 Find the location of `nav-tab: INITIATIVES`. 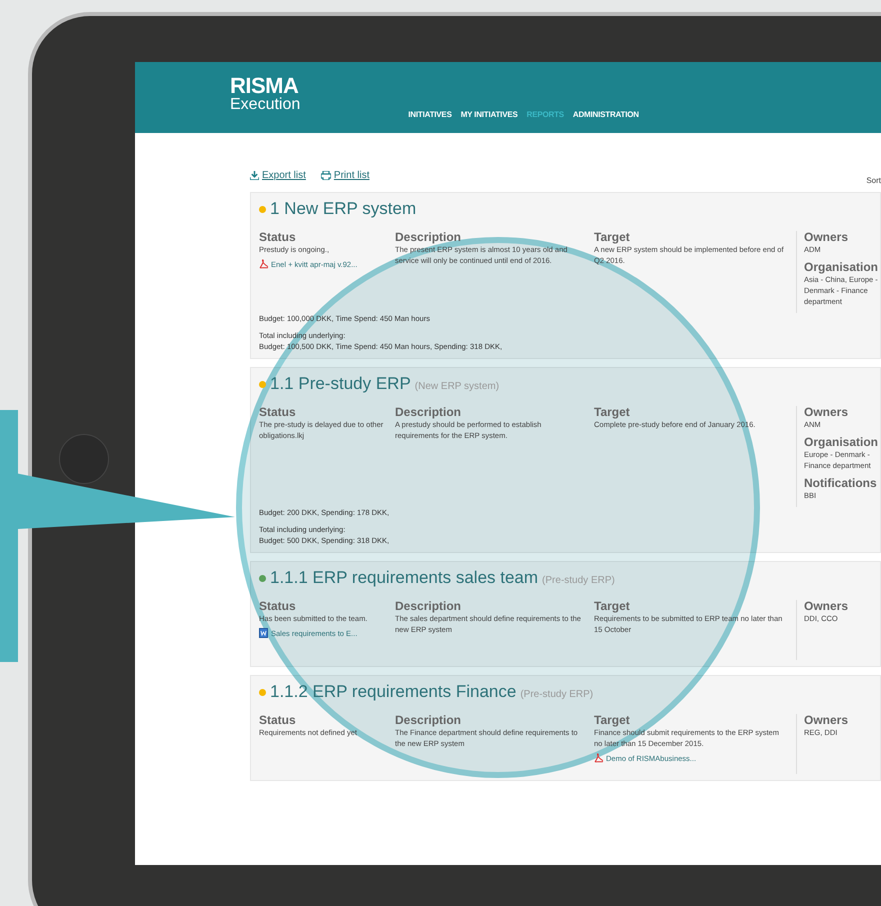

nav-tab: INITIATIVES is located at coordinates (430, 114).